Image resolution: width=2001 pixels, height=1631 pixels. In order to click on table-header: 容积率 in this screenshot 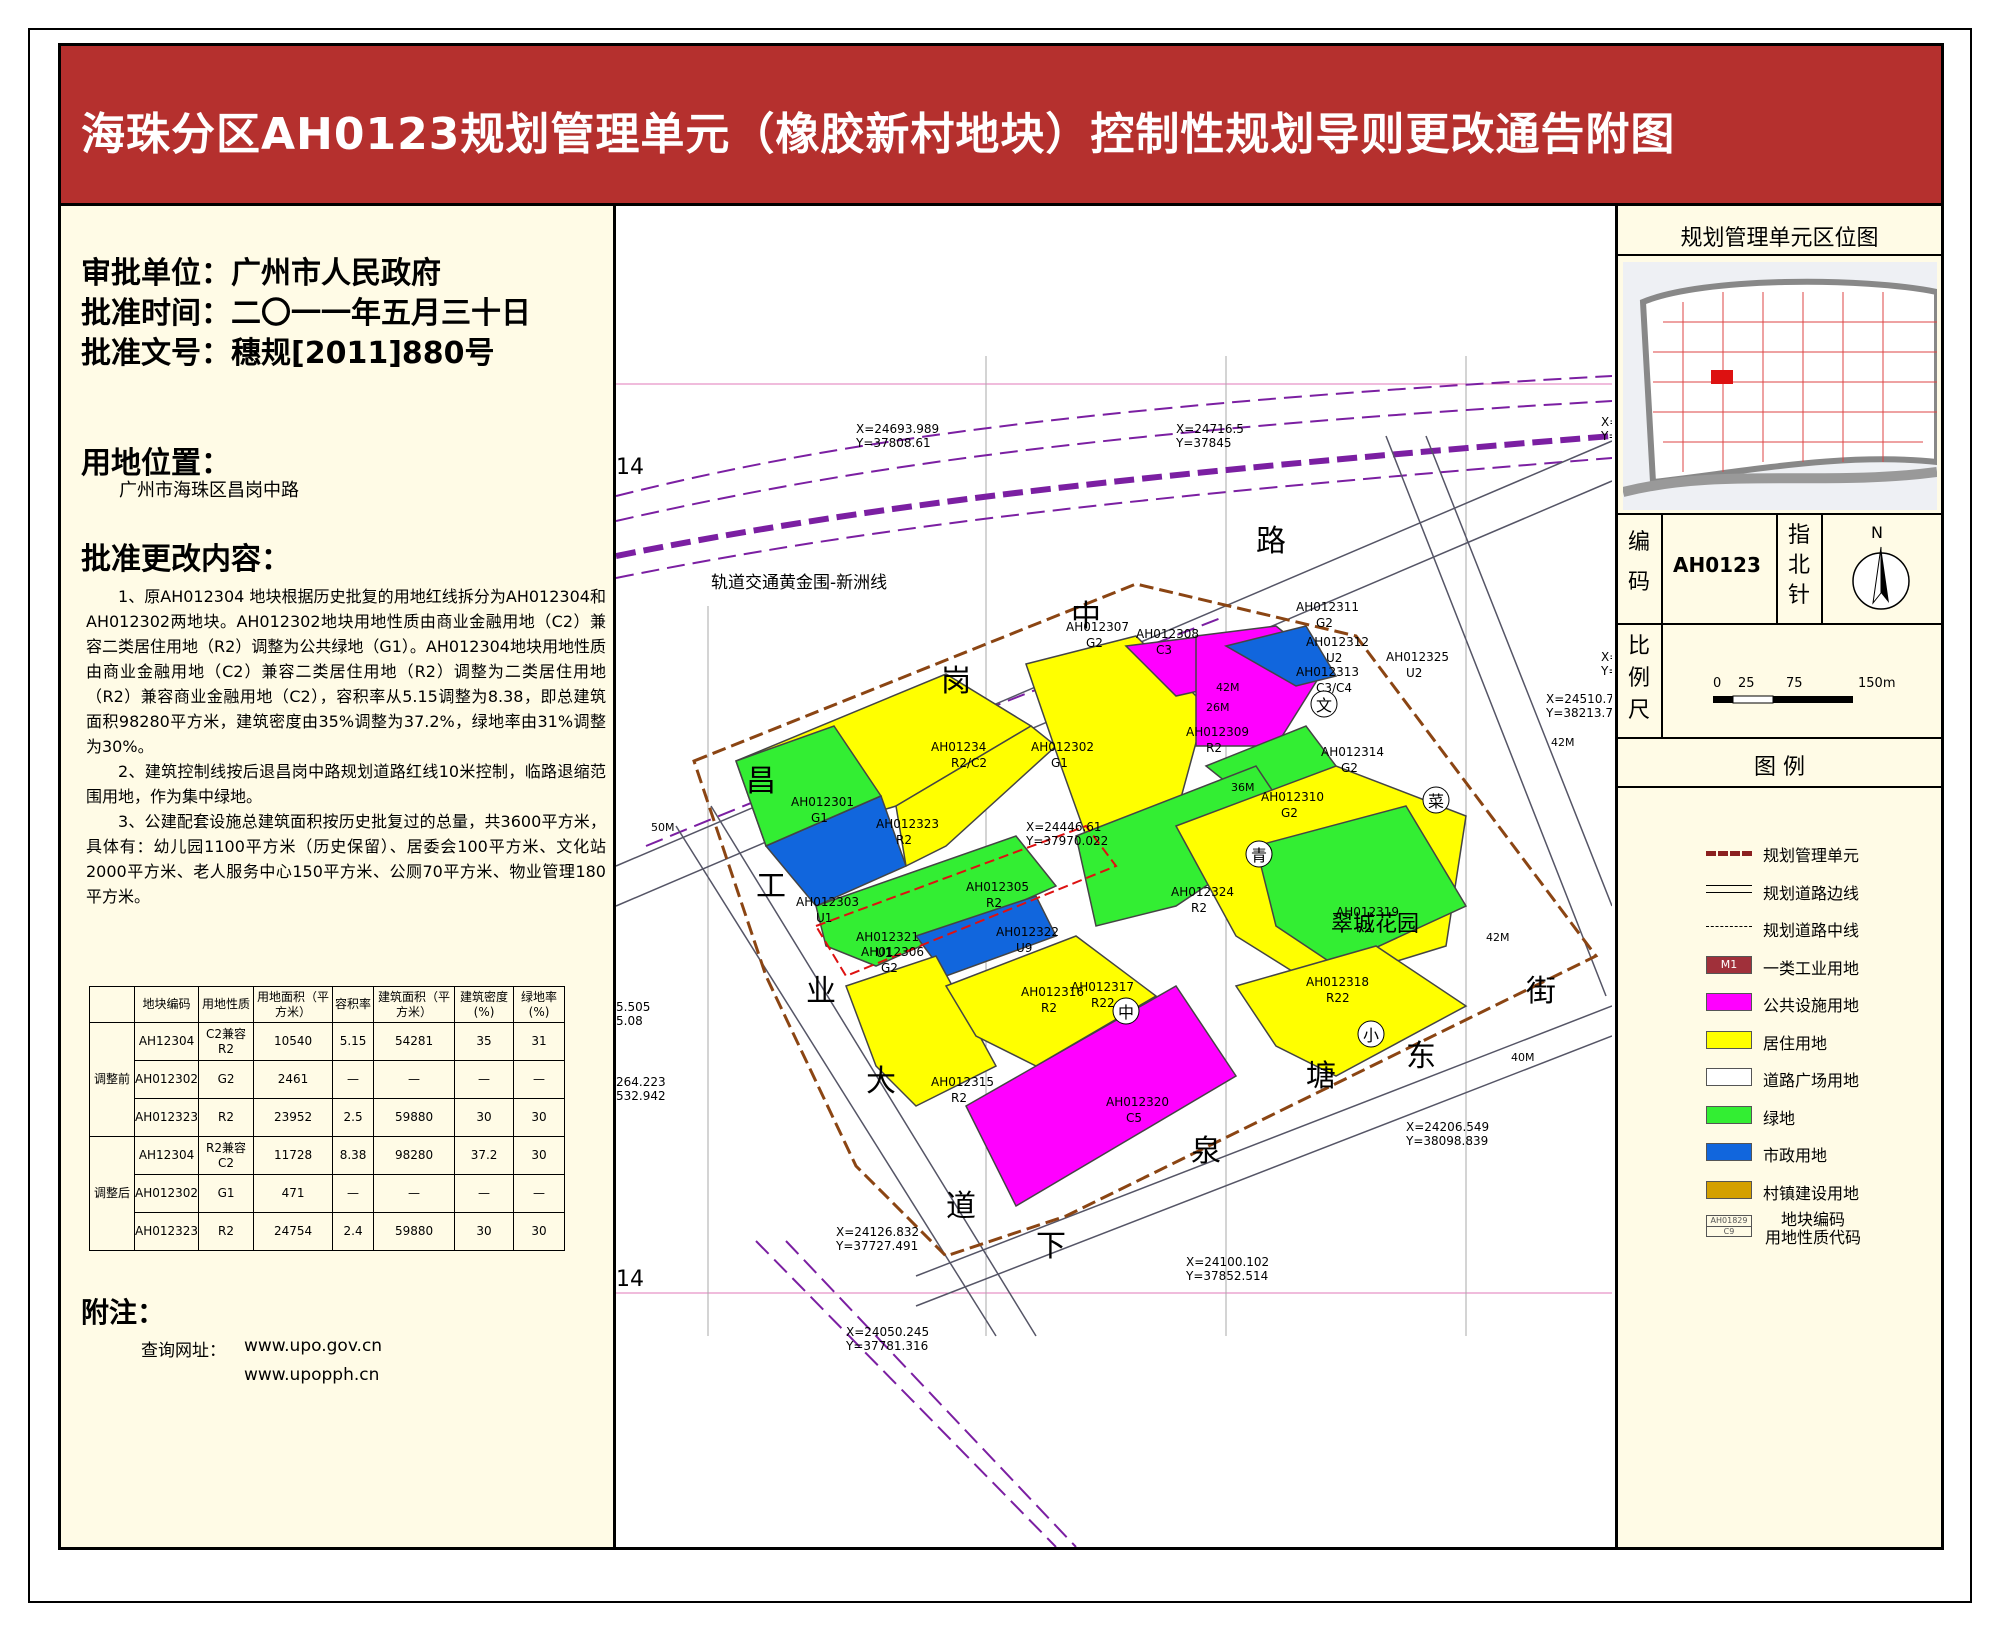, I will do `click(353, 1004)`.